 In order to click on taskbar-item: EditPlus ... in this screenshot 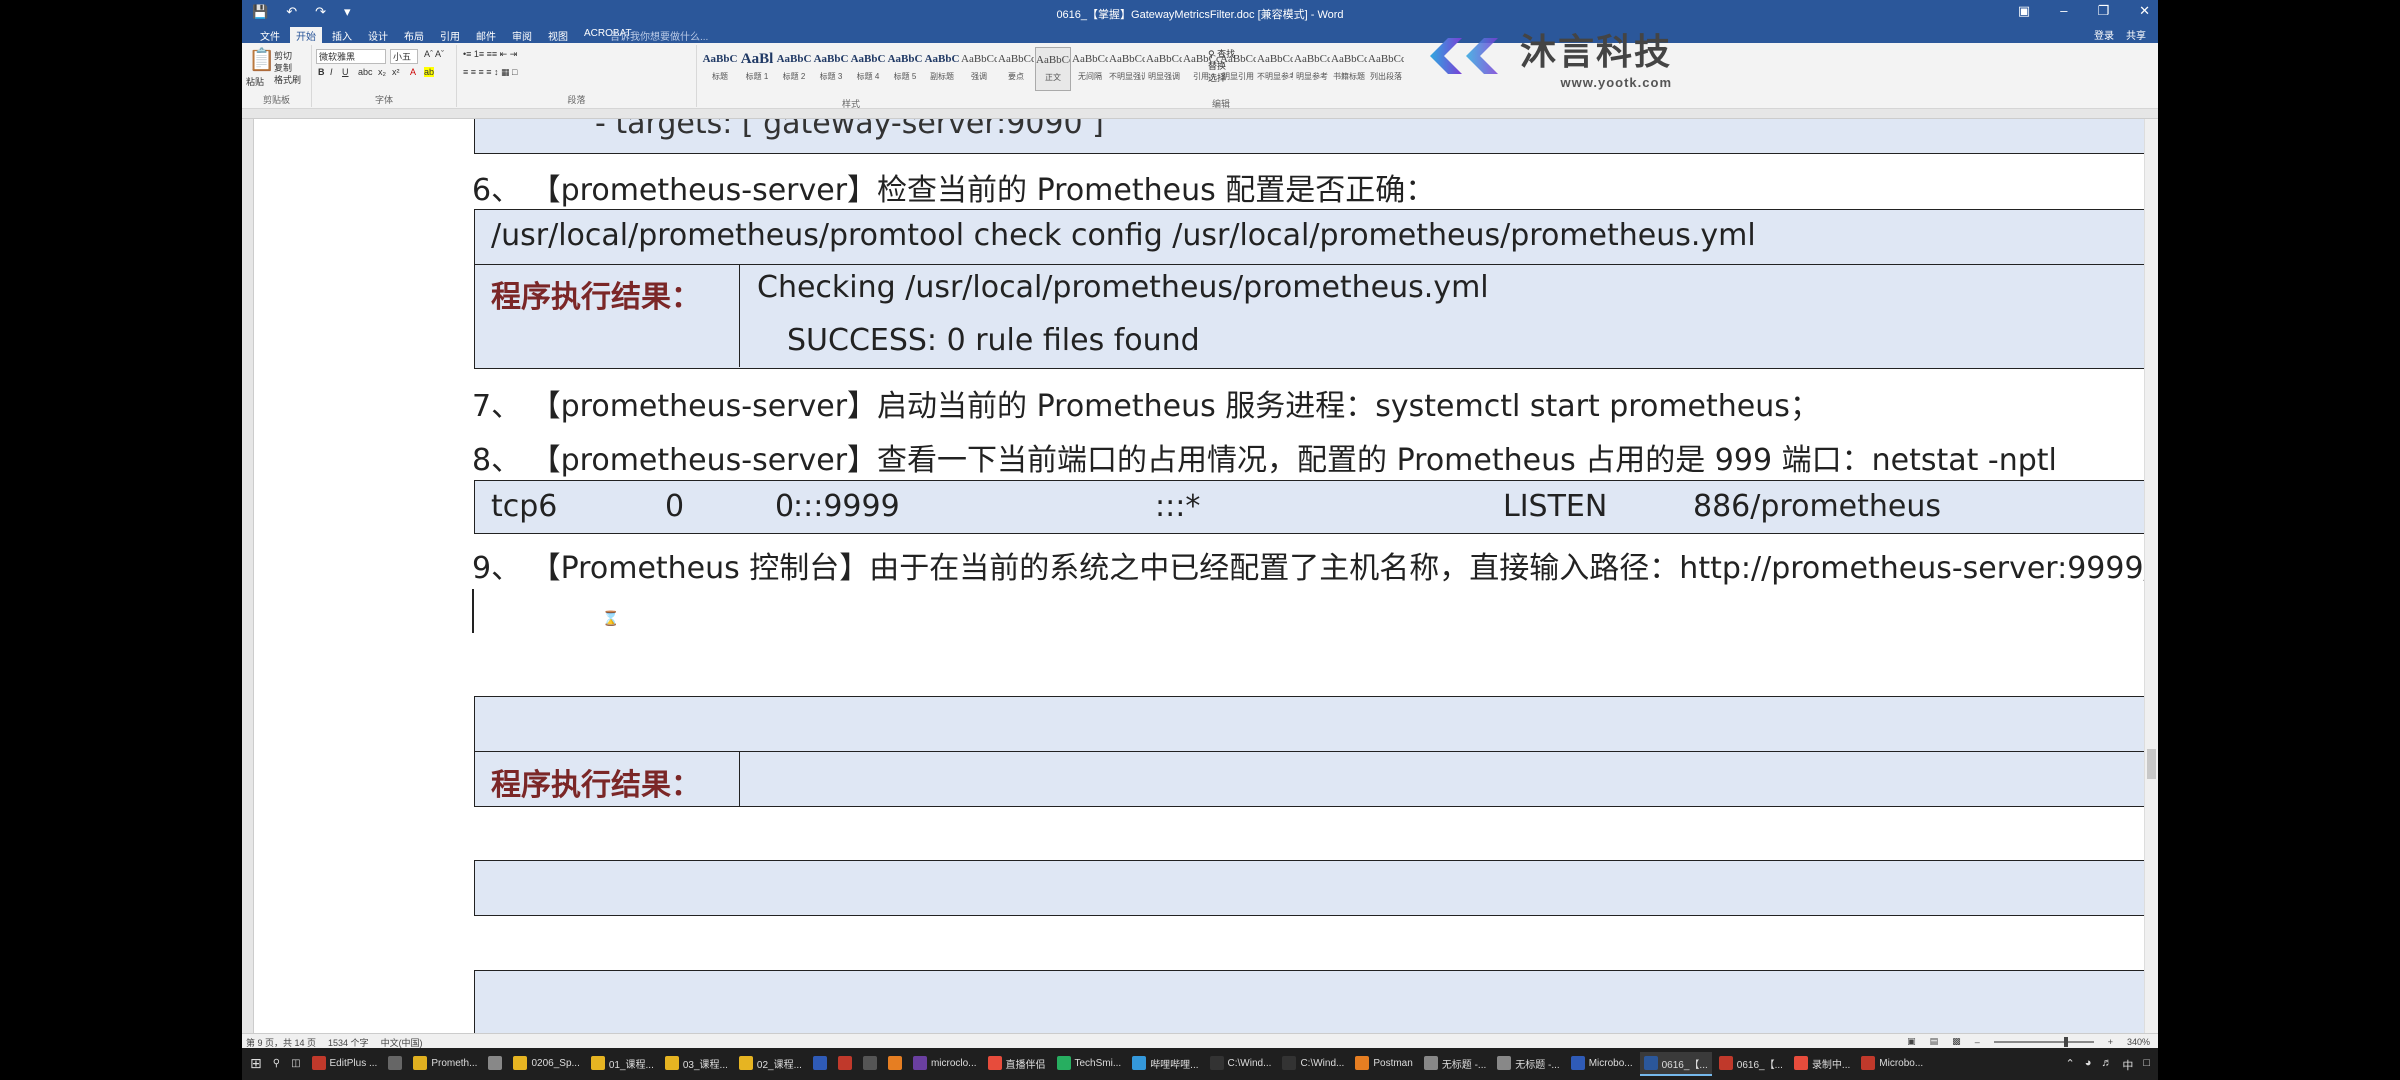, I will do `click(345, 1064)`.